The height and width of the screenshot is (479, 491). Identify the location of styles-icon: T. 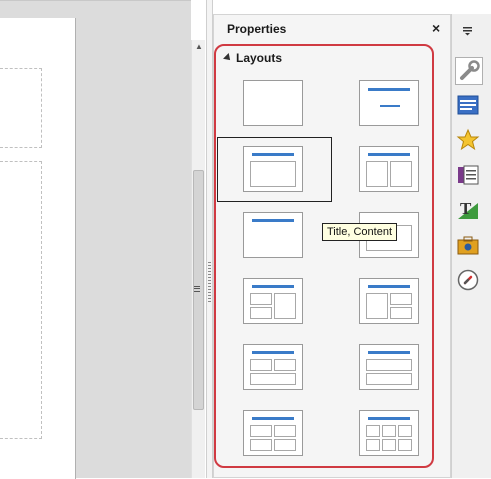
(468, 209).